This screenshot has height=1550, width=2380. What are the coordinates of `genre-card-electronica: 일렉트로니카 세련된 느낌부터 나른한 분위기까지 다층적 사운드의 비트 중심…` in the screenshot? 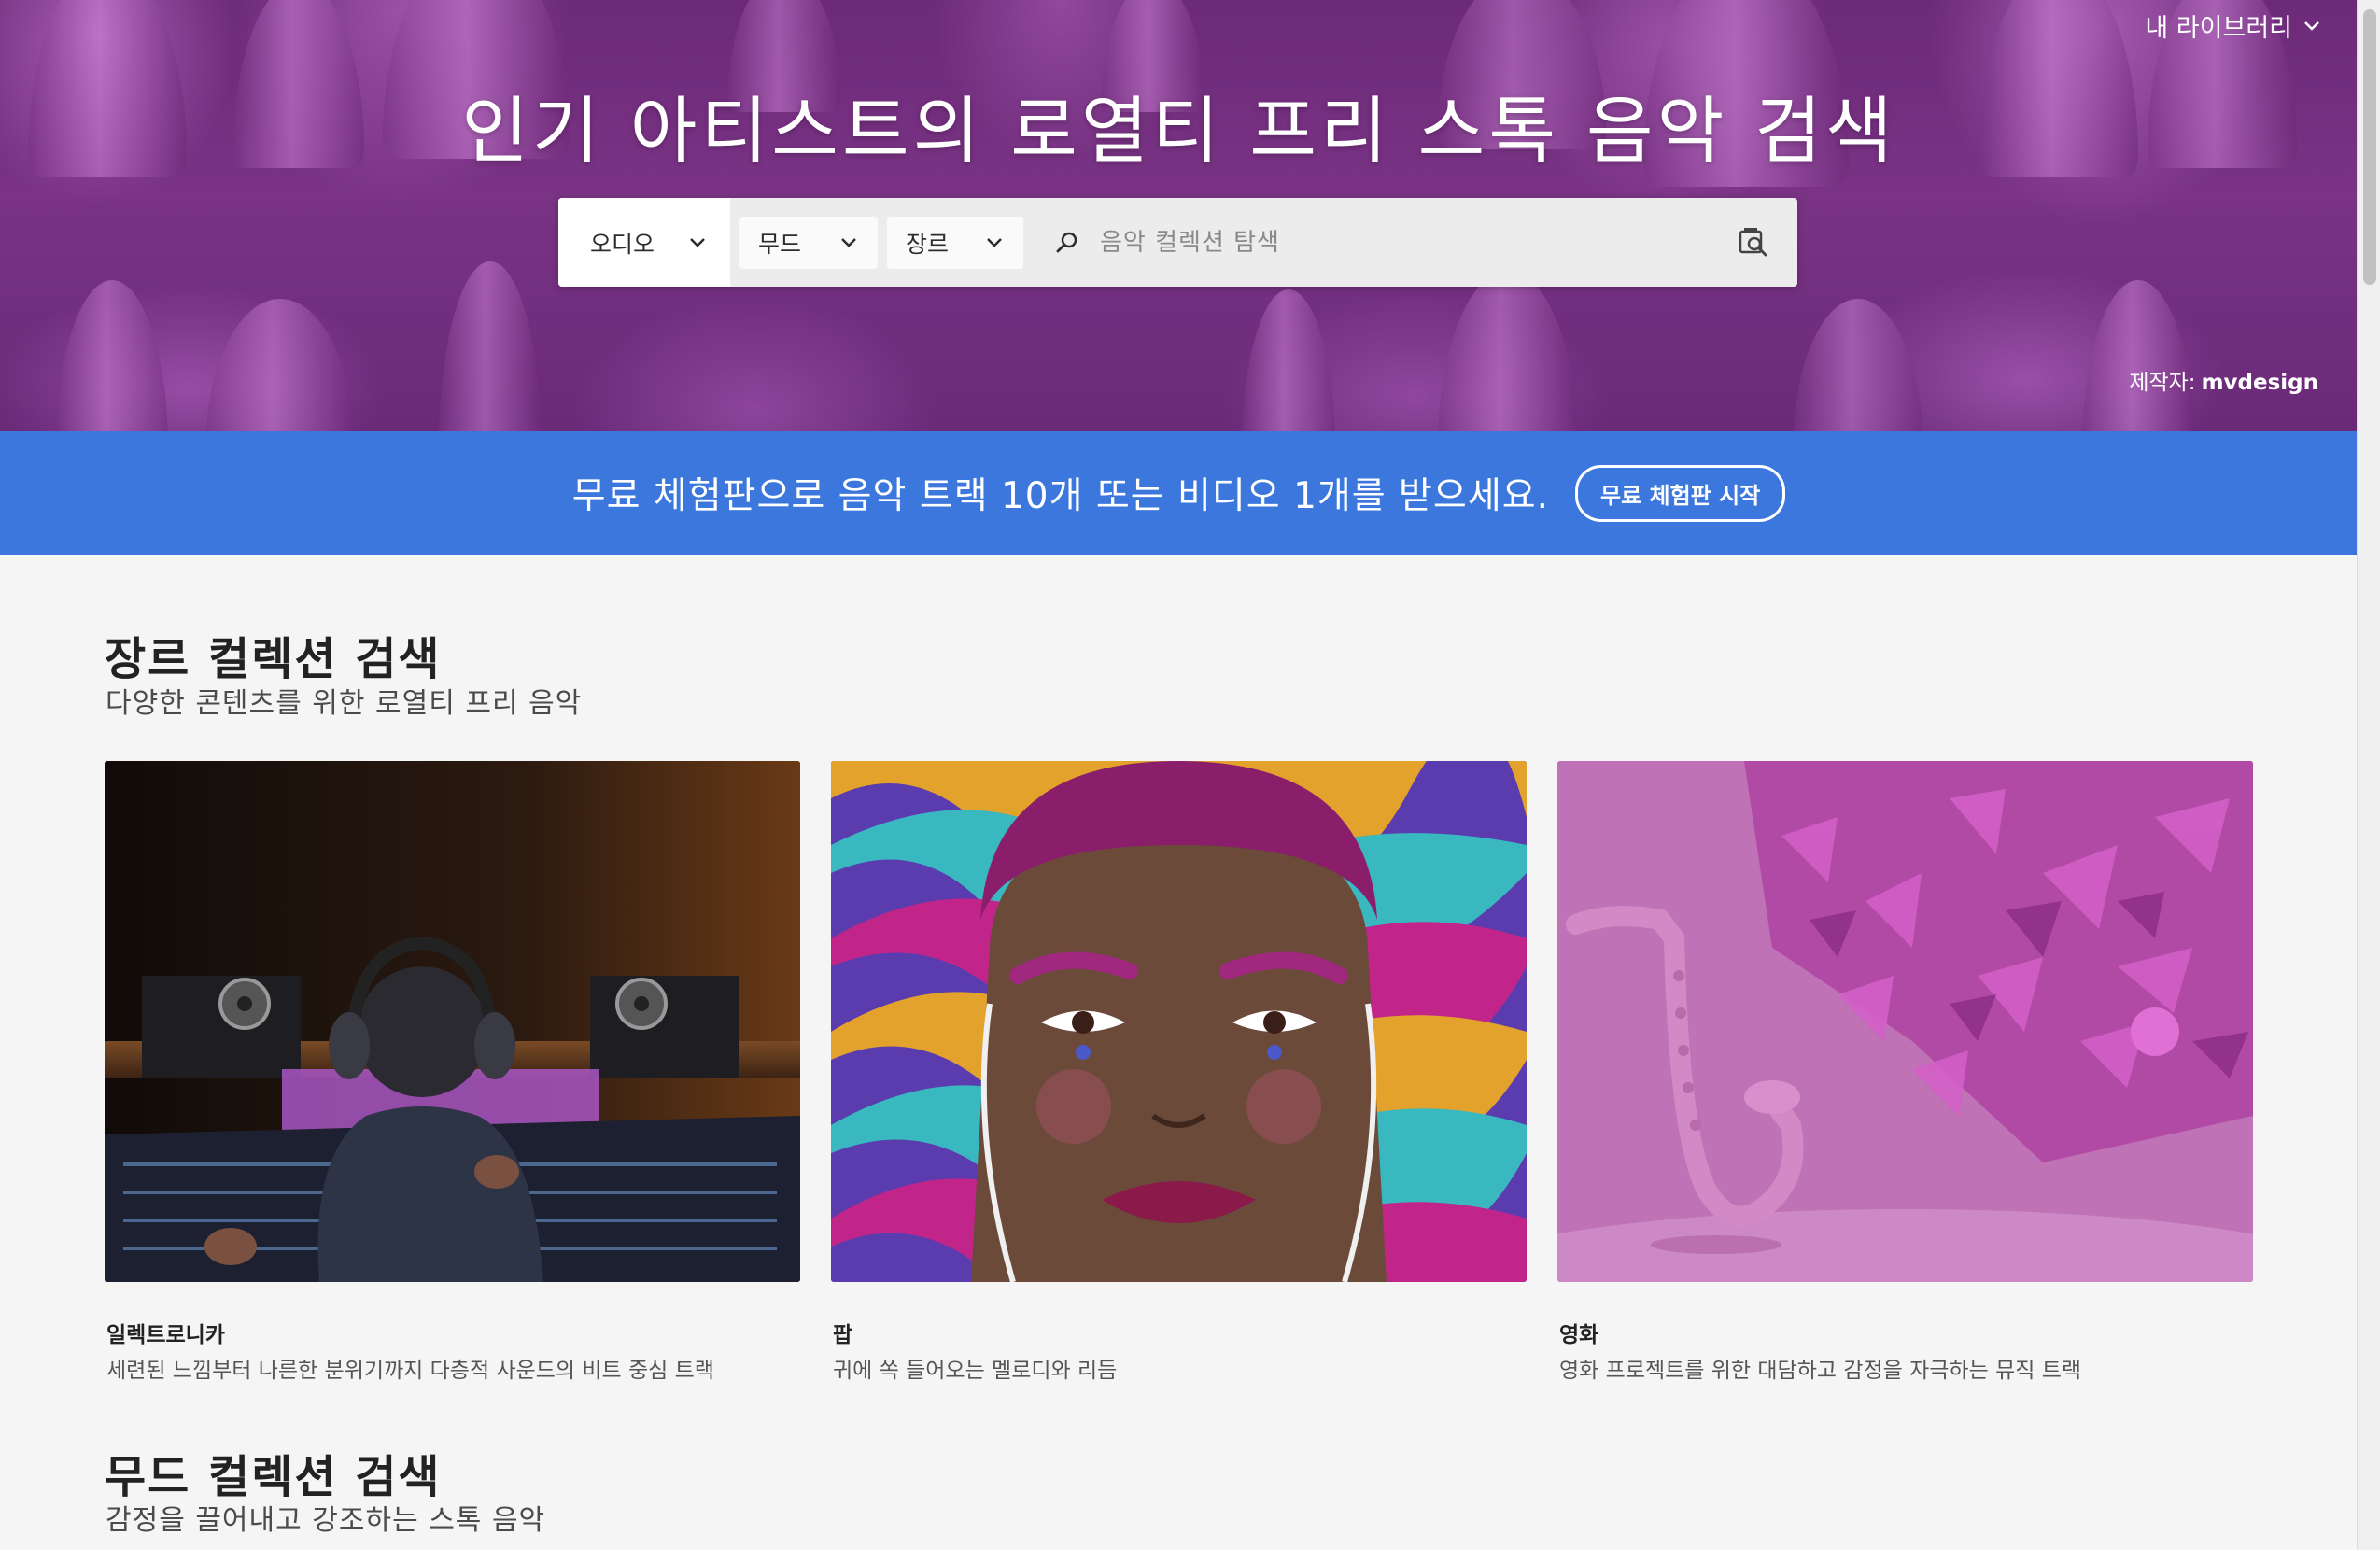 It's located at (452, 1072).